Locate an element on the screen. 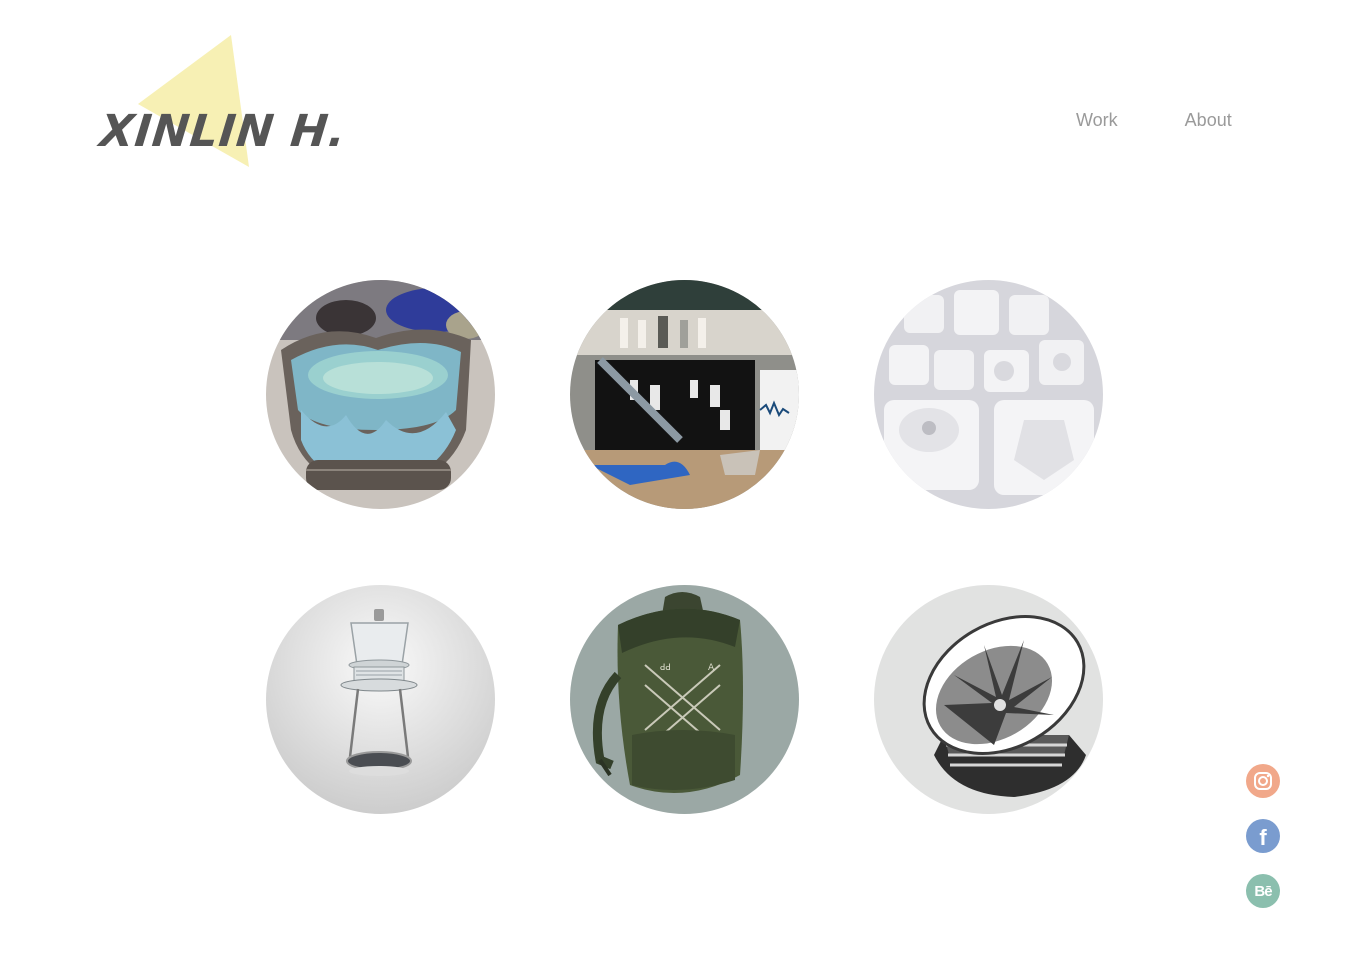 The height and width of the screenshot is (972, 1366). nav-link-work: Work is located at coordinates (1097, 120).